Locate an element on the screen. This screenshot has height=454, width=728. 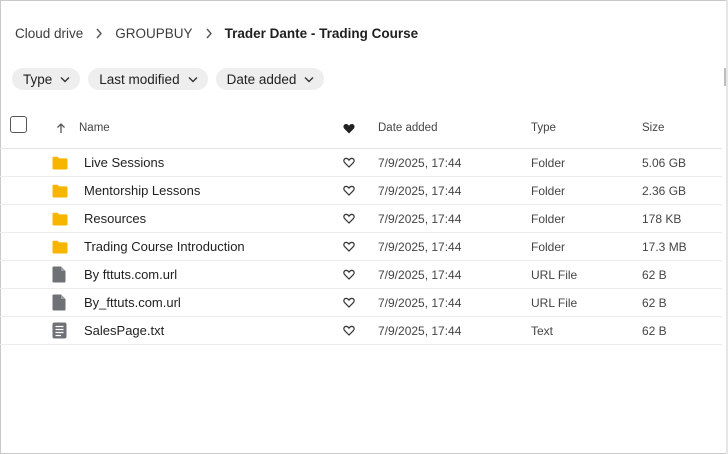
filter-bar: Type Last modified Date added is located at coordinates (168, 79).